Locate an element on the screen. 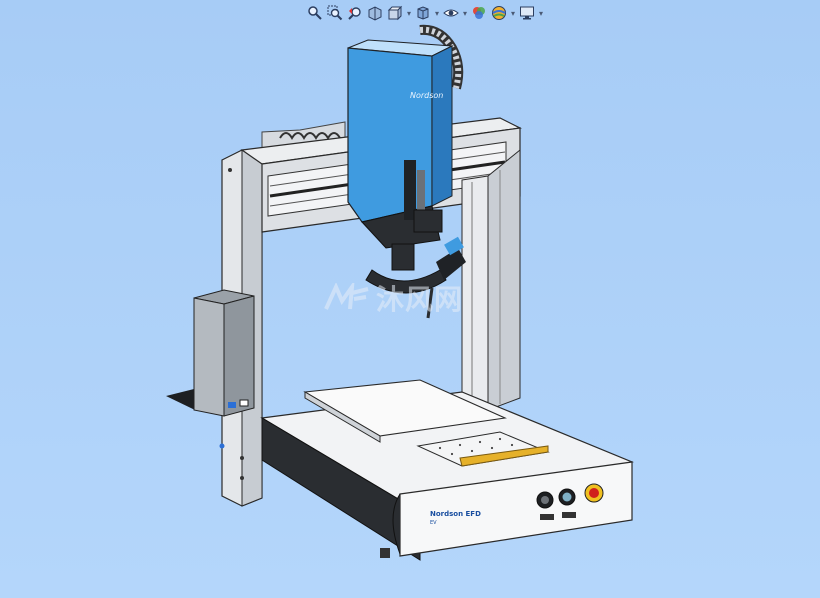  base-logo: Nordson EFD is located at coordinates (455, 514).